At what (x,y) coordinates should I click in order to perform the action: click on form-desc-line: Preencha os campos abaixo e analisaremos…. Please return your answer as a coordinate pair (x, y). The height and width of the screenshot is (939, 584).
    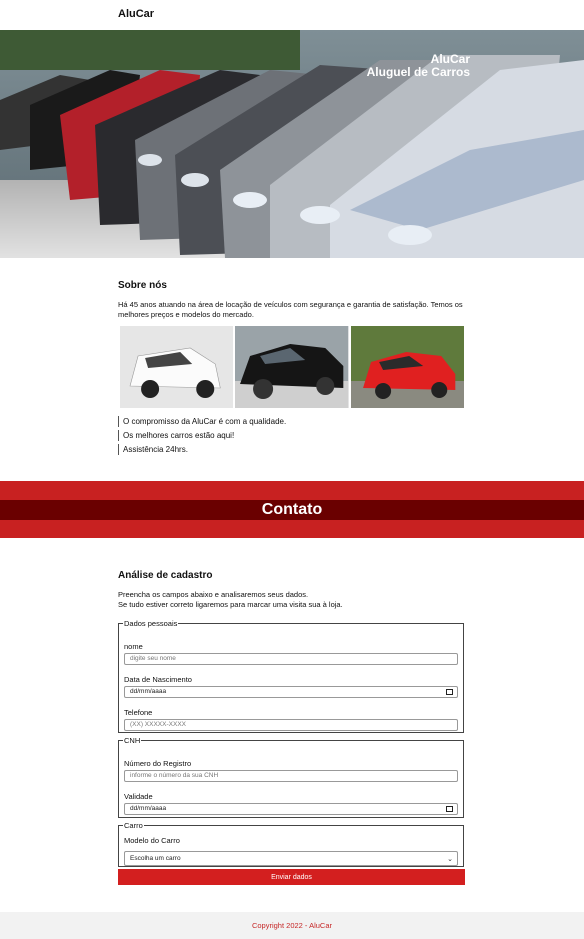
    Looking at the image, I should click on (213, 594).